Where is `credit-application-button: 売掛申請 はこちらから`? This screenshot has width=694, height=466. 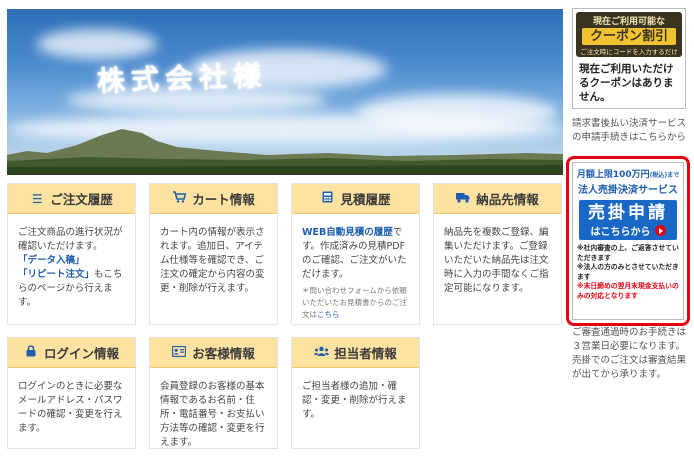
credit-application-button: 売掛申請 はこちらから is located at coordinates (628, 220).